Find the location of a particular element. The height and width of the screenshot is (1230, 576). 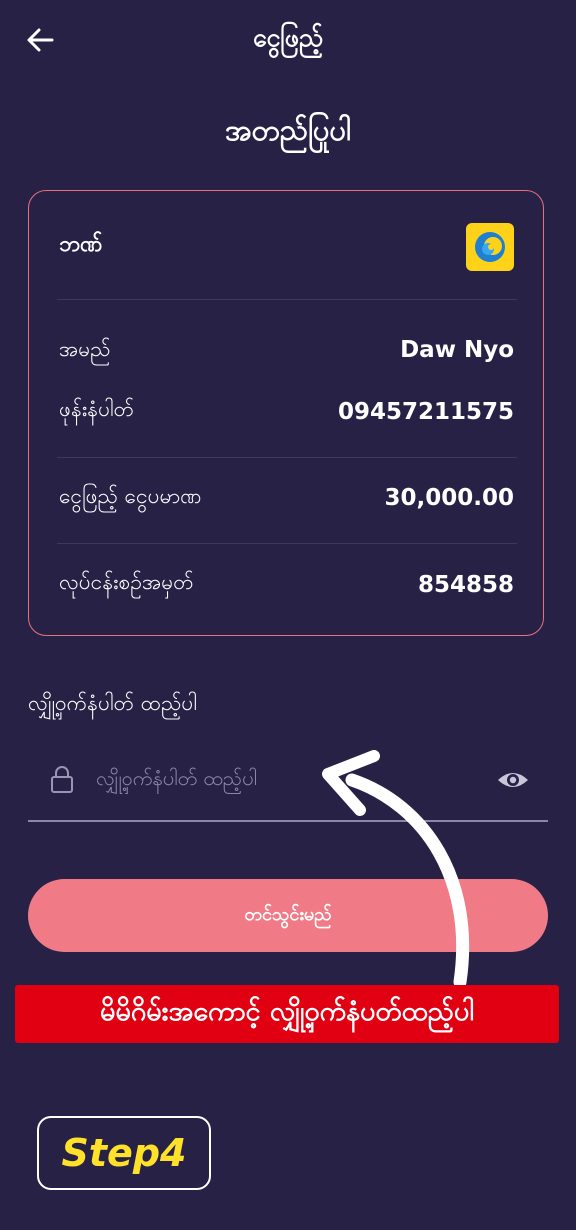

bank-logo-icon is located at coordinates (490, 247).